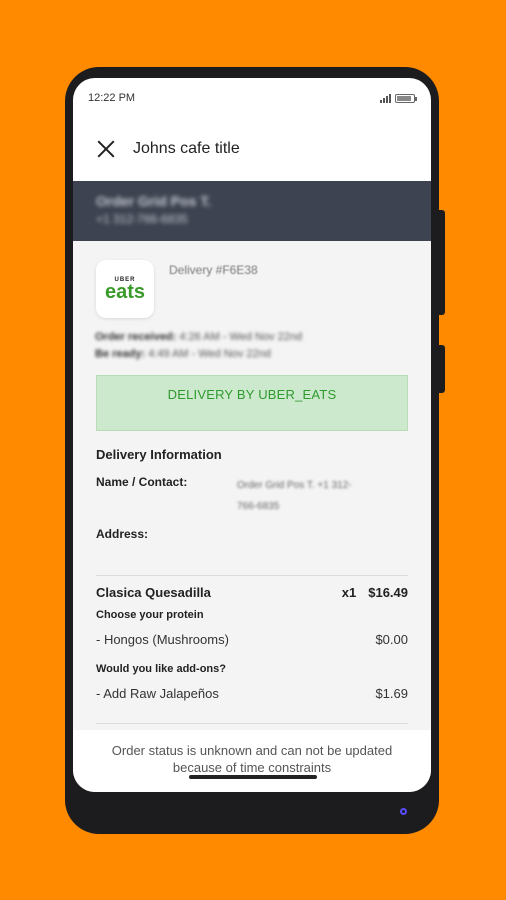 The height and width of the screenshot is (900, 506). What do you see at coordinates (294, 496) in the screenshot?
I see `name-contact-value: Order Grid Pos T. +1 312-766-6835` at bounding box center [294, 496].